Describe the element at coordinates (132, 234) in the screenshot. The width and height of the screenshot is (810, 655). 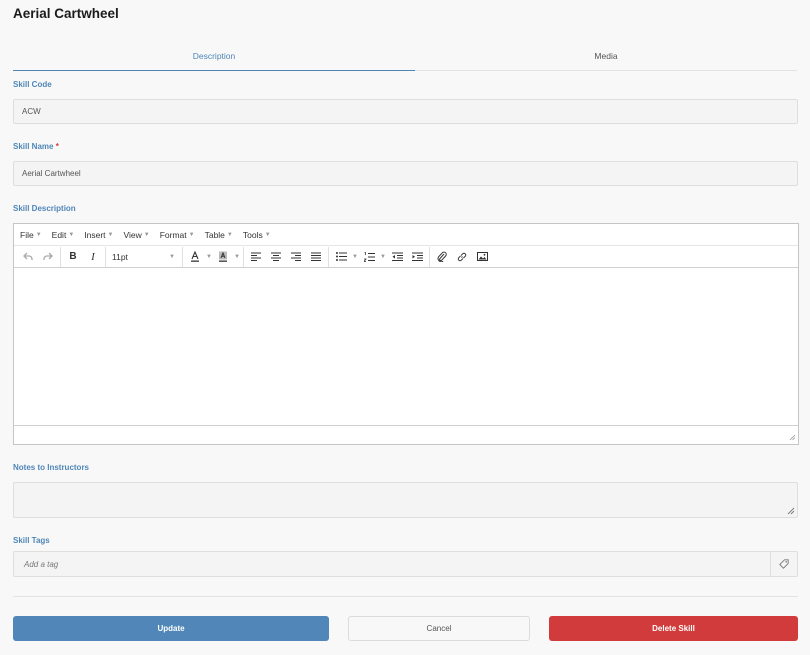
I see `menu-view-label: View` at that location.